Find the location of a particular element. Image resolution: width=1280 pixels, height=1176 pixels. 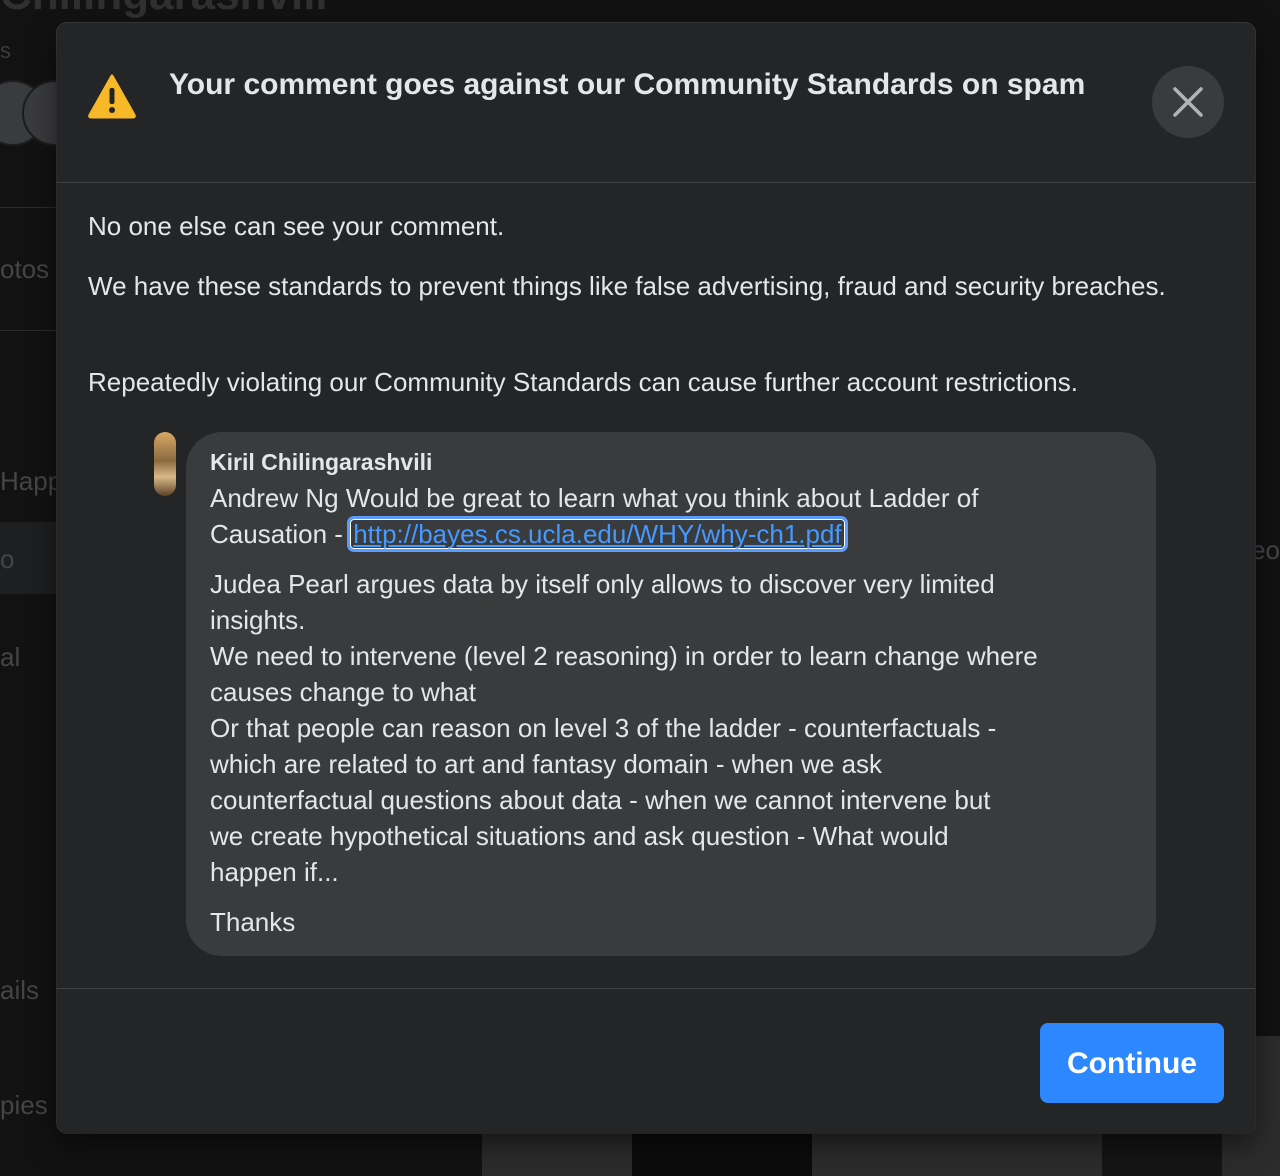

background-label: Happ is located at coordinates (31, 481).